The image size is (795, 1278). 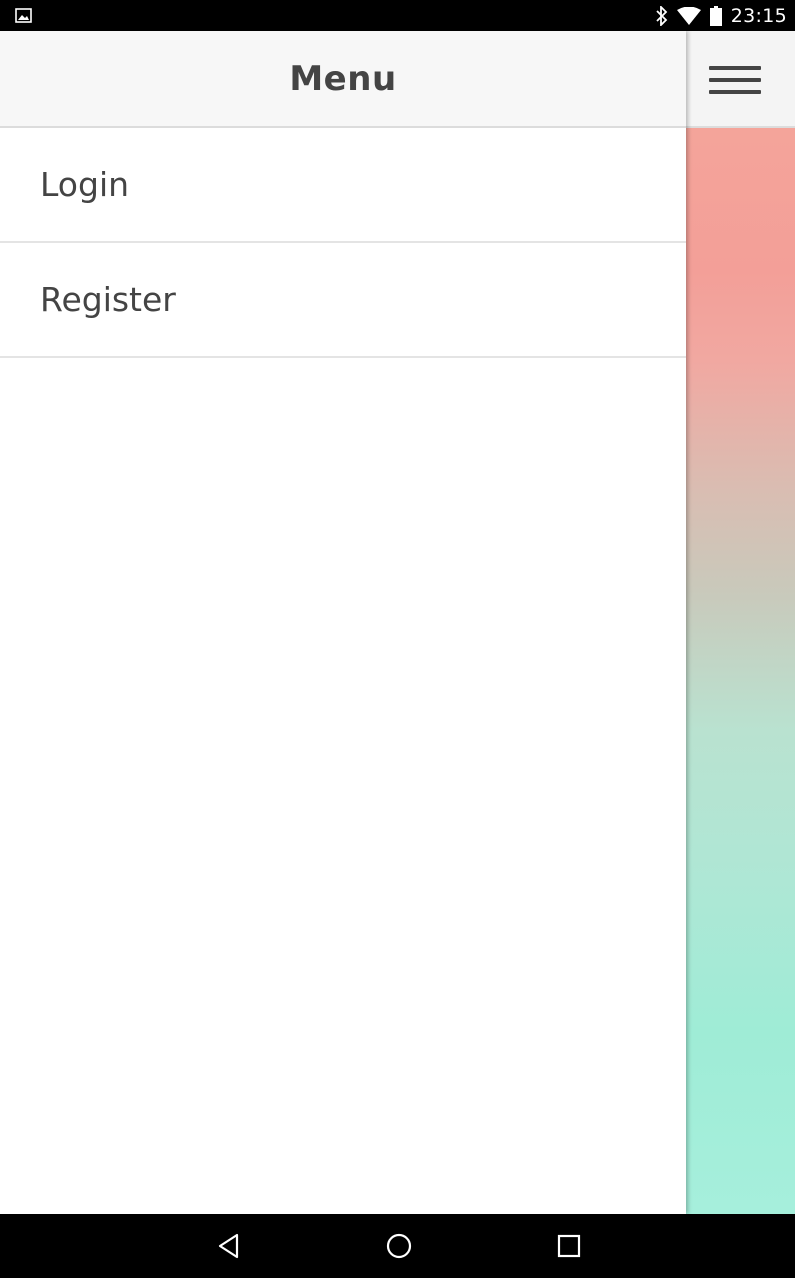 What do you see at coordinates (758, 15) in the screenshot?
I see `status-time: 23:15` at bounding box center [758, 15].